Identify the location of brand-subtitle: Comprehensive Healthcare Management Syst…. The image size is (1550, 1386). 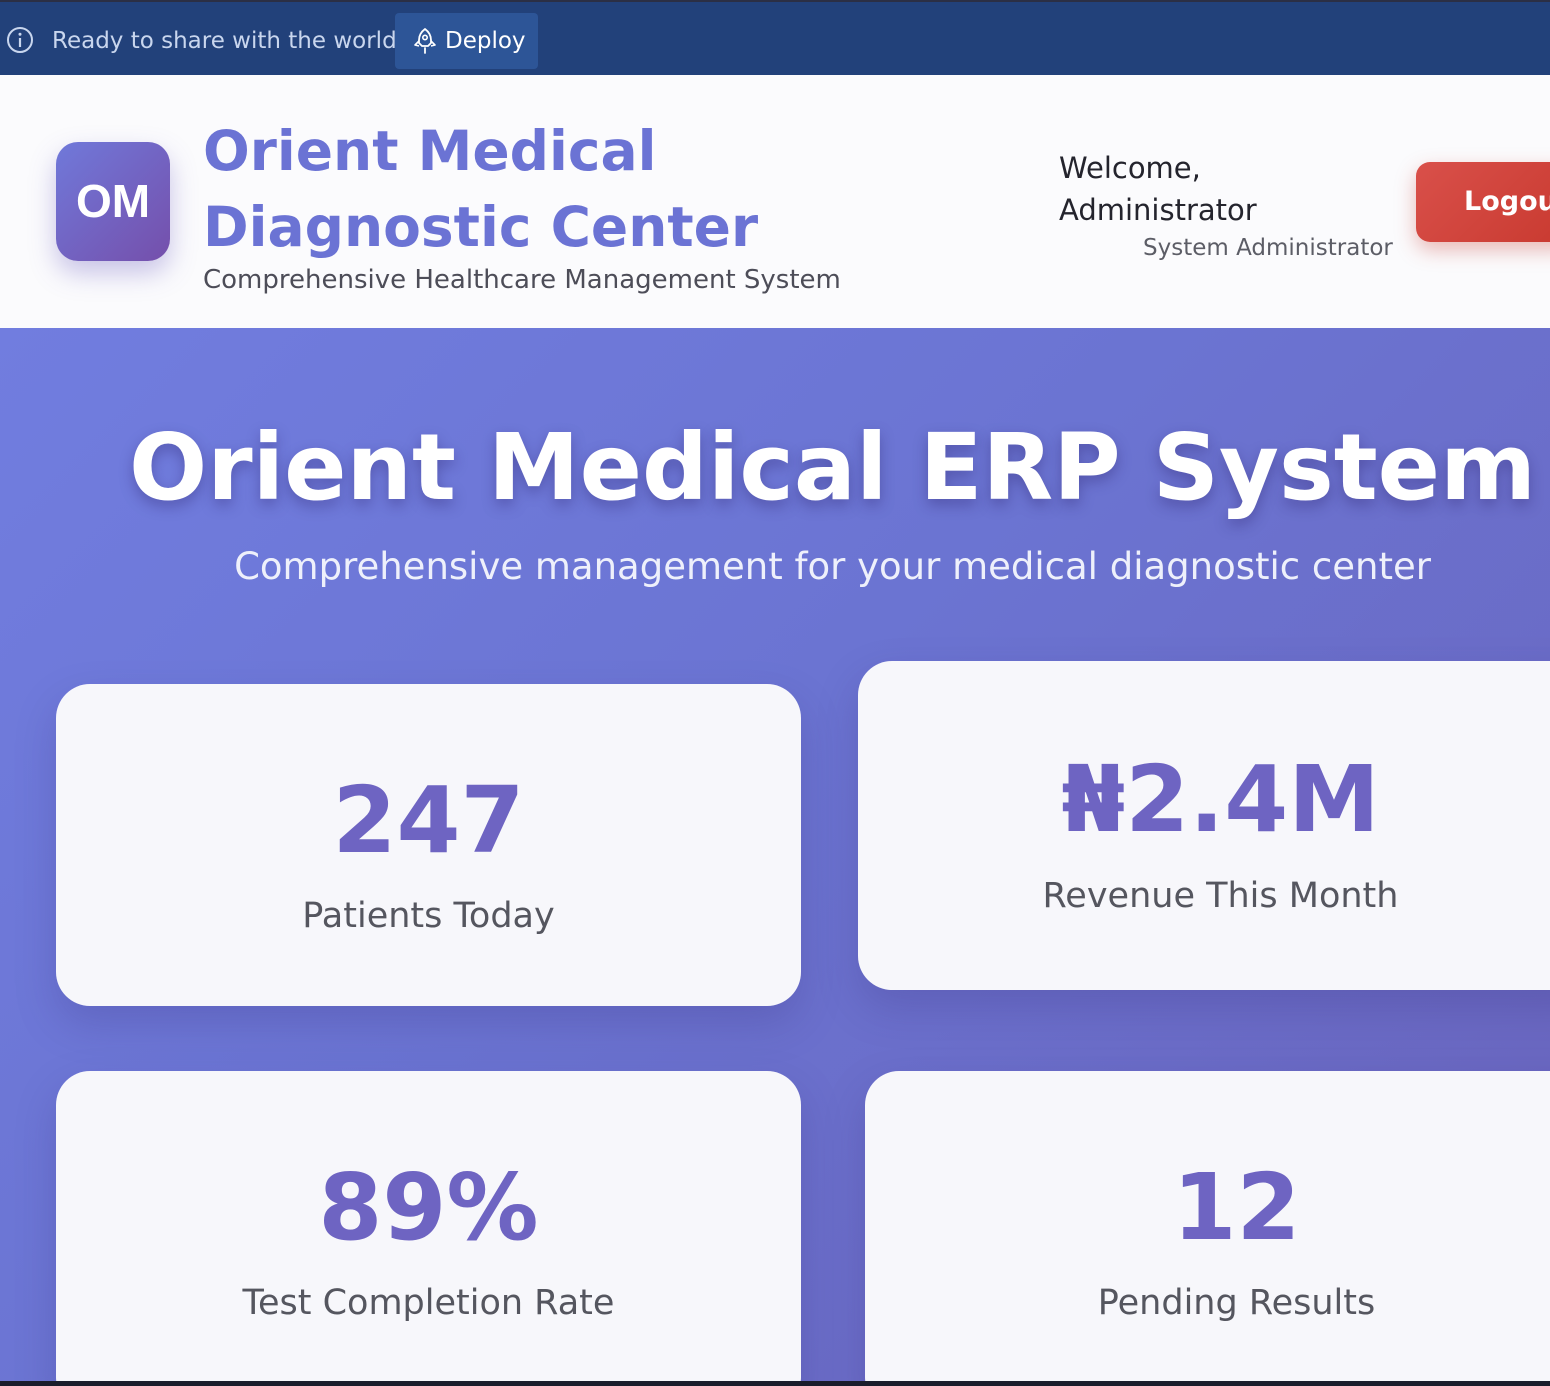
(522, 280).